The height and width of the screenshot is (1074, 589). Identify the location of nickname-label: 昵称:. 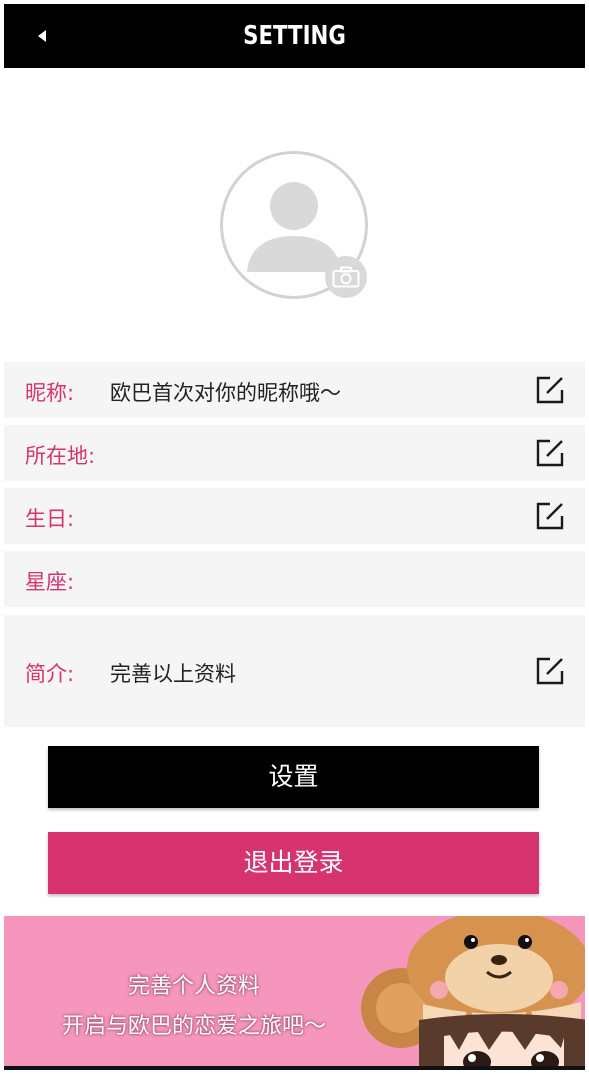
(50, 393).